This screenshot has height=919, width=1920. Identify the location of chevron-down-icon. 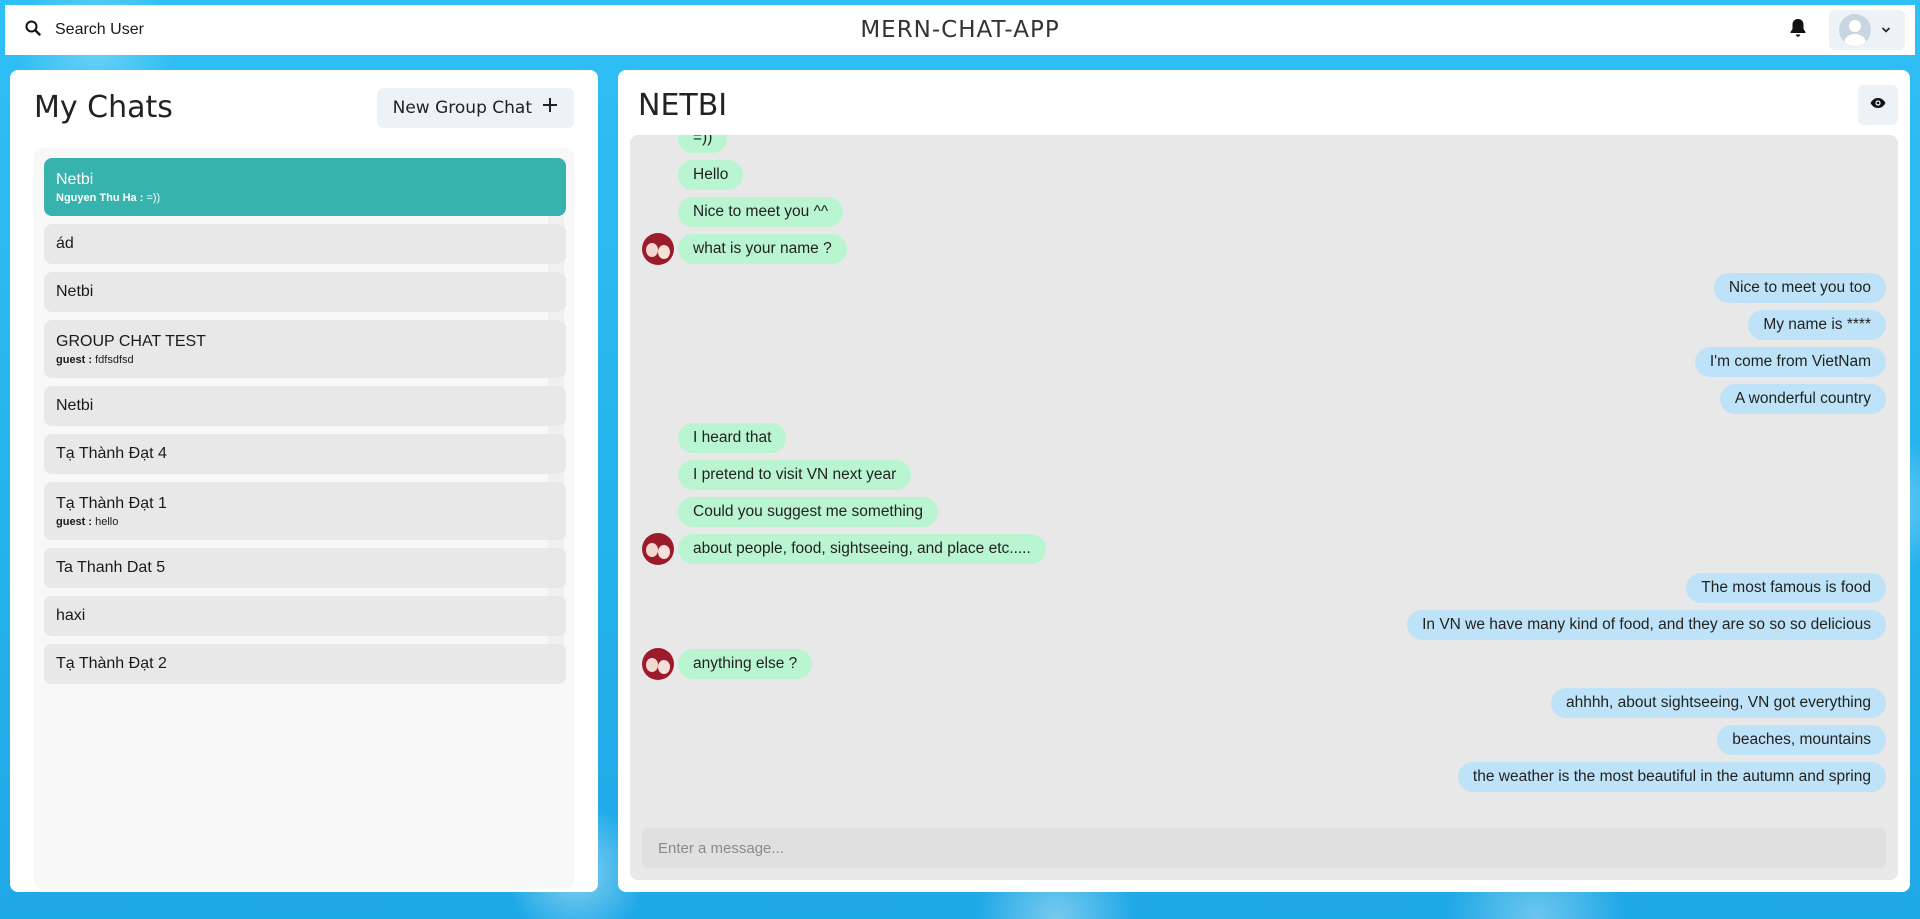
(1886, 30).